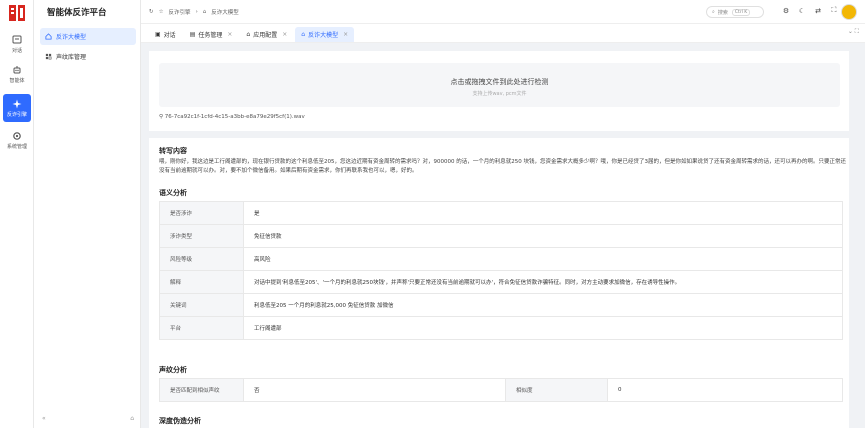  What do you see at coordinates (44, 418) in the screenshot?
I see `collapse-button: «` at bounding box center [44, 418].